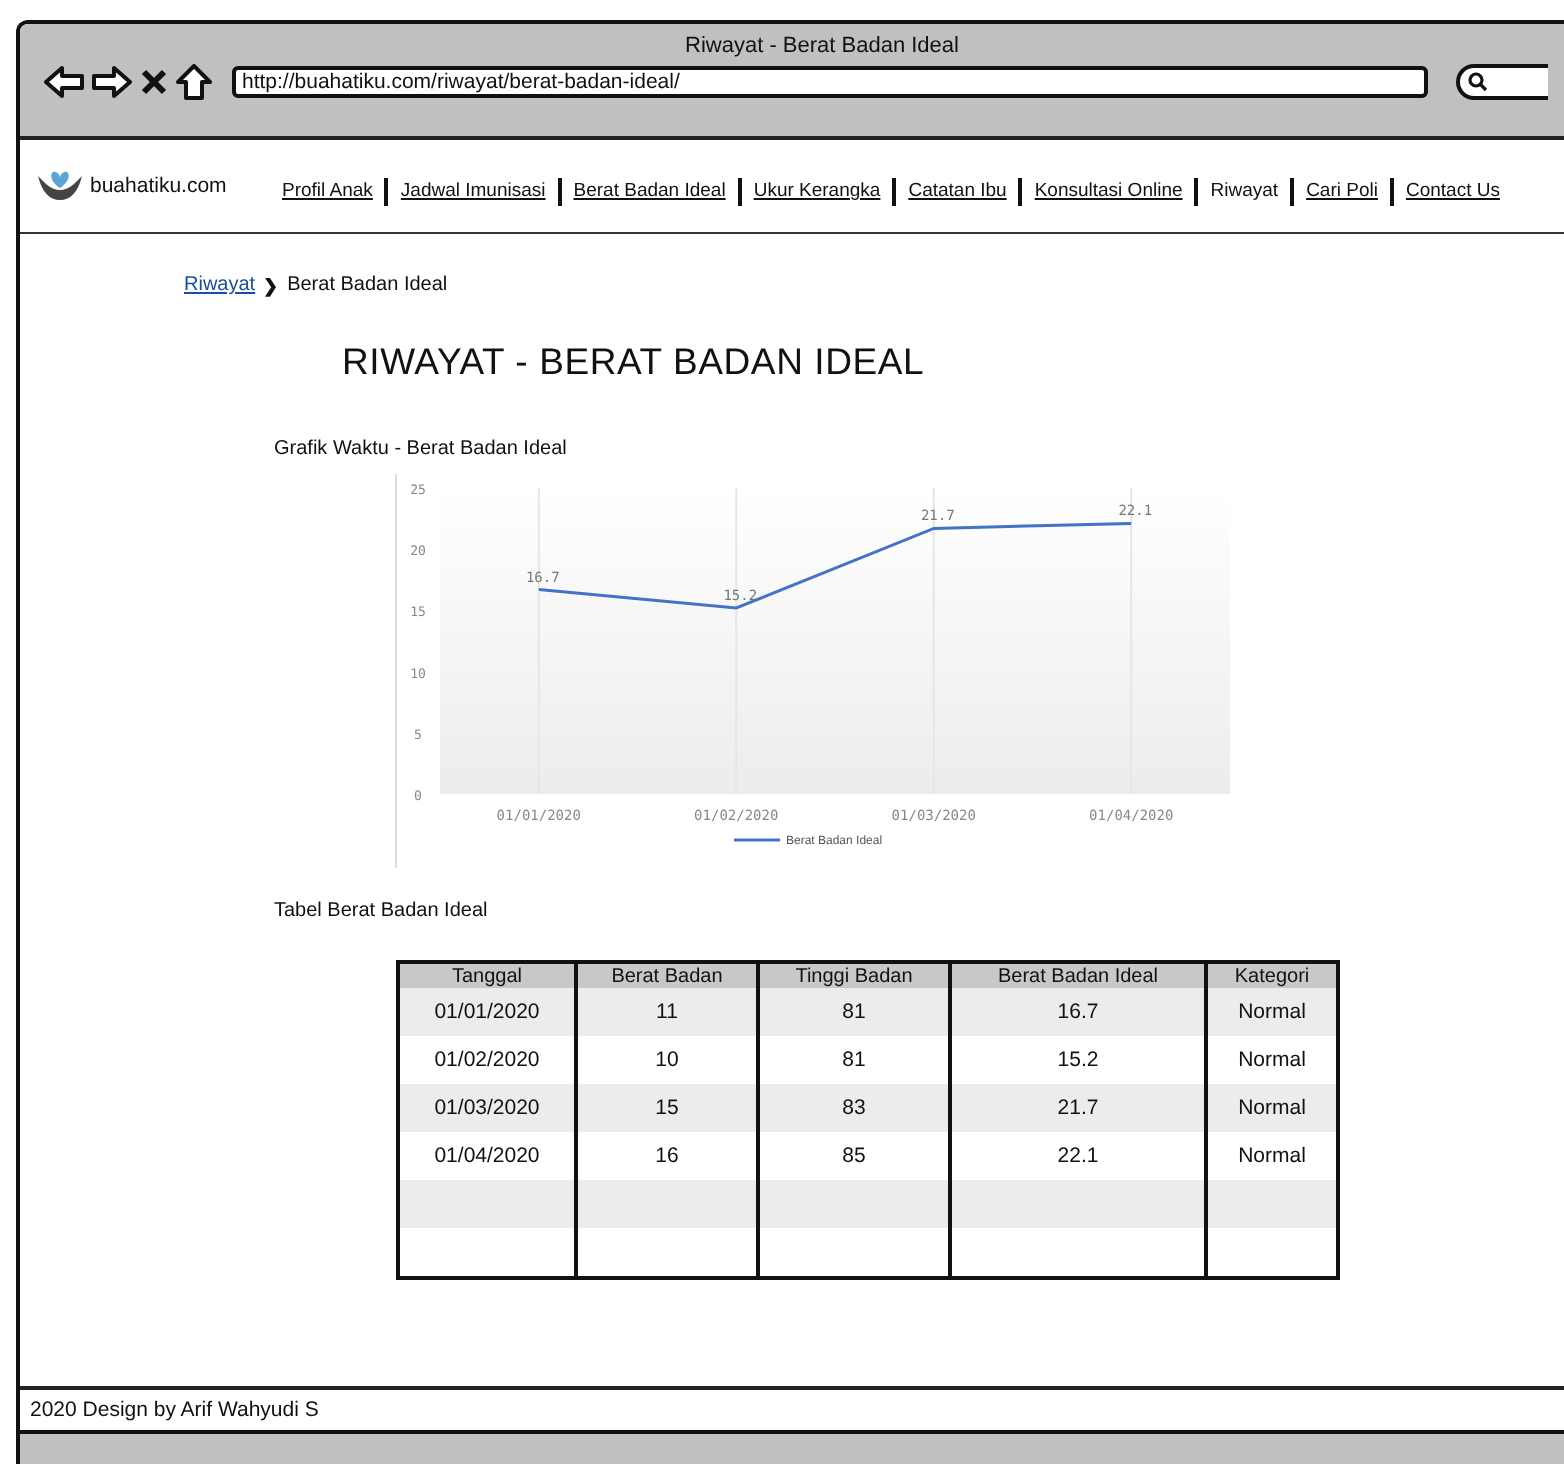 This screenshot has width=1564, height=1464. I want to click on hands-heart-icon, so click(60, 186).